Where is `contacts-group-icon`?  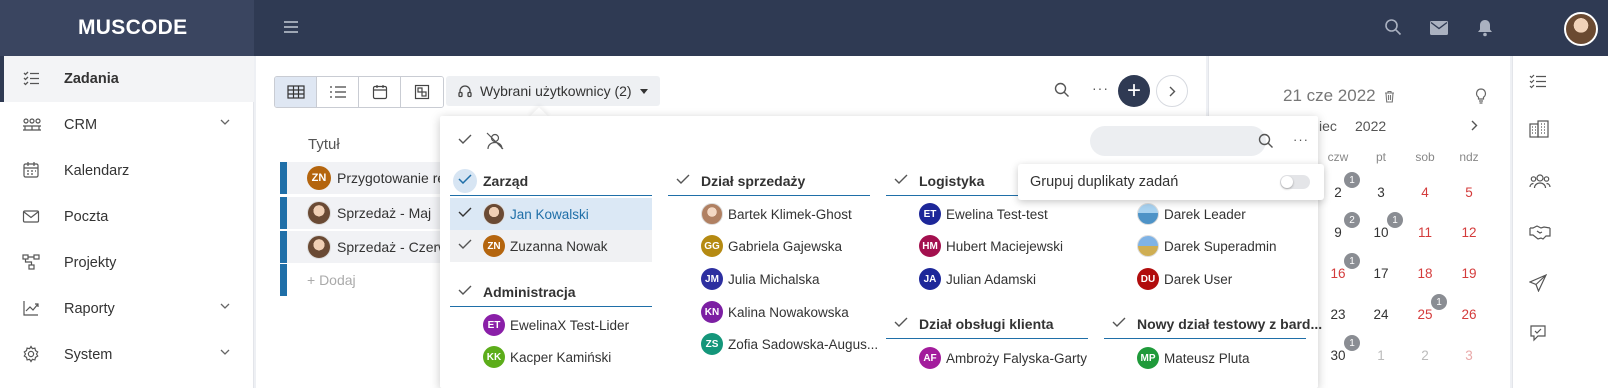
contacts-group-icon is located at coordinates (1540, 181).